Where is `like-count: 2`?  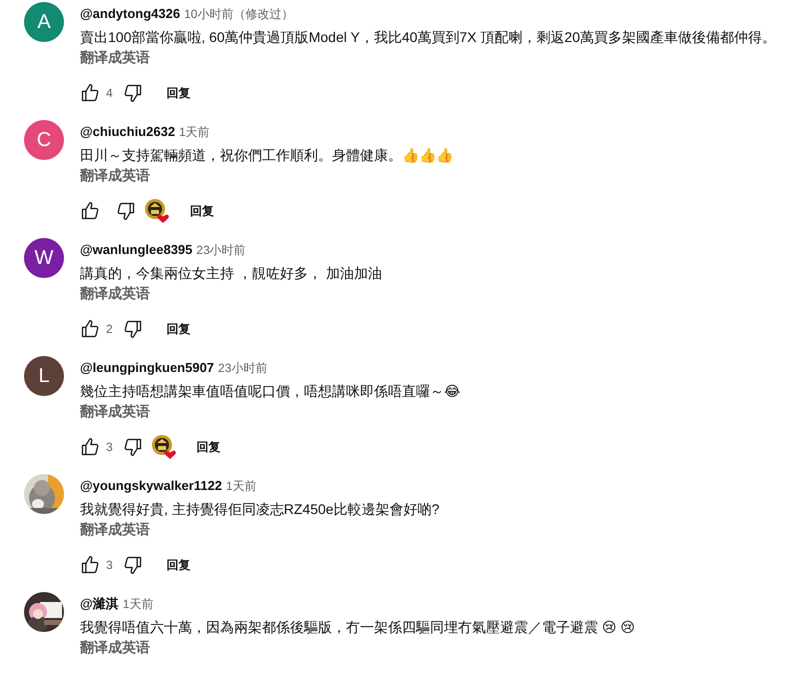
like-count: 2 is located at coordinates (109, 329).